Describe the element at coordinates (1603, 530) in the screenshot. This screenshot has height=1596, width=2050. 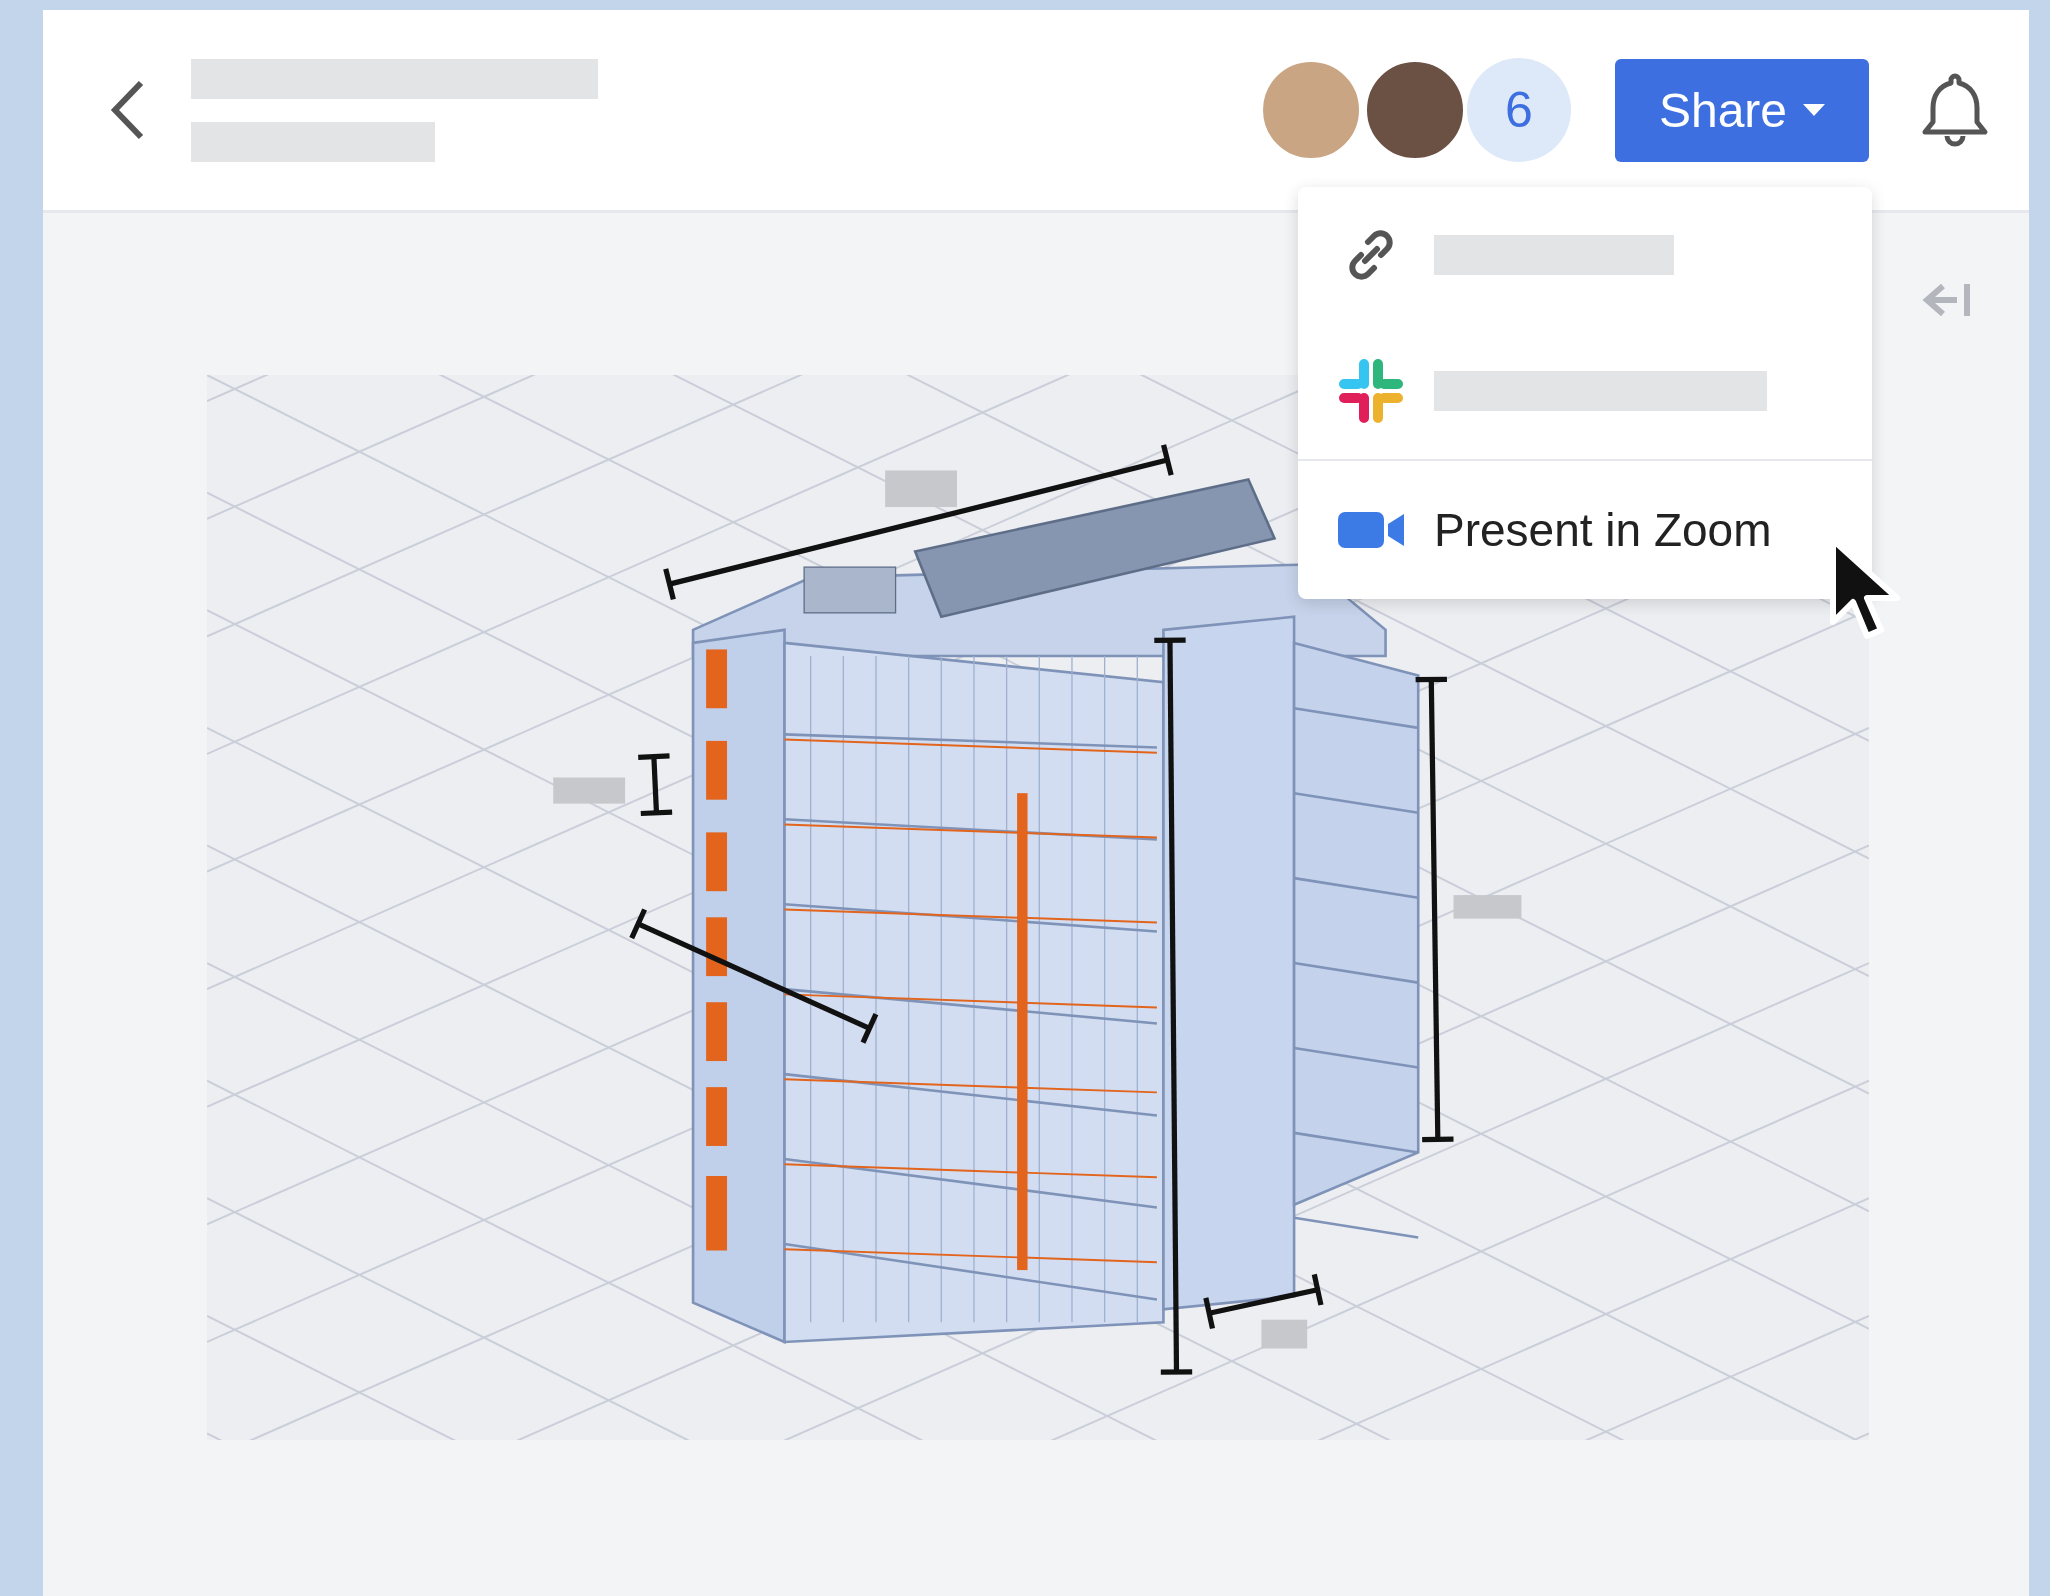
I see `present-in-zoom-option: Present in Zoom` at that location.